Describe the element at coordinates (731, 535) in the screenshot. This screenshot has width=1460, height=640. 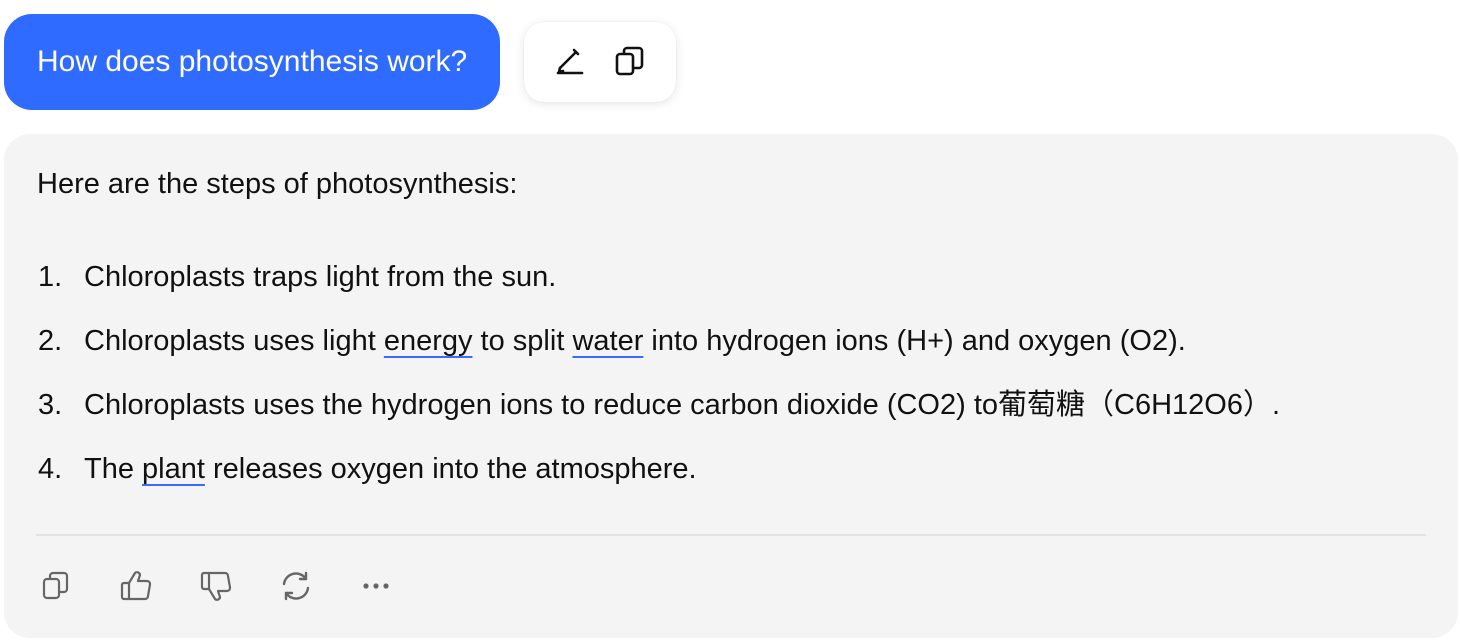
I see `answer-divider` at that location.